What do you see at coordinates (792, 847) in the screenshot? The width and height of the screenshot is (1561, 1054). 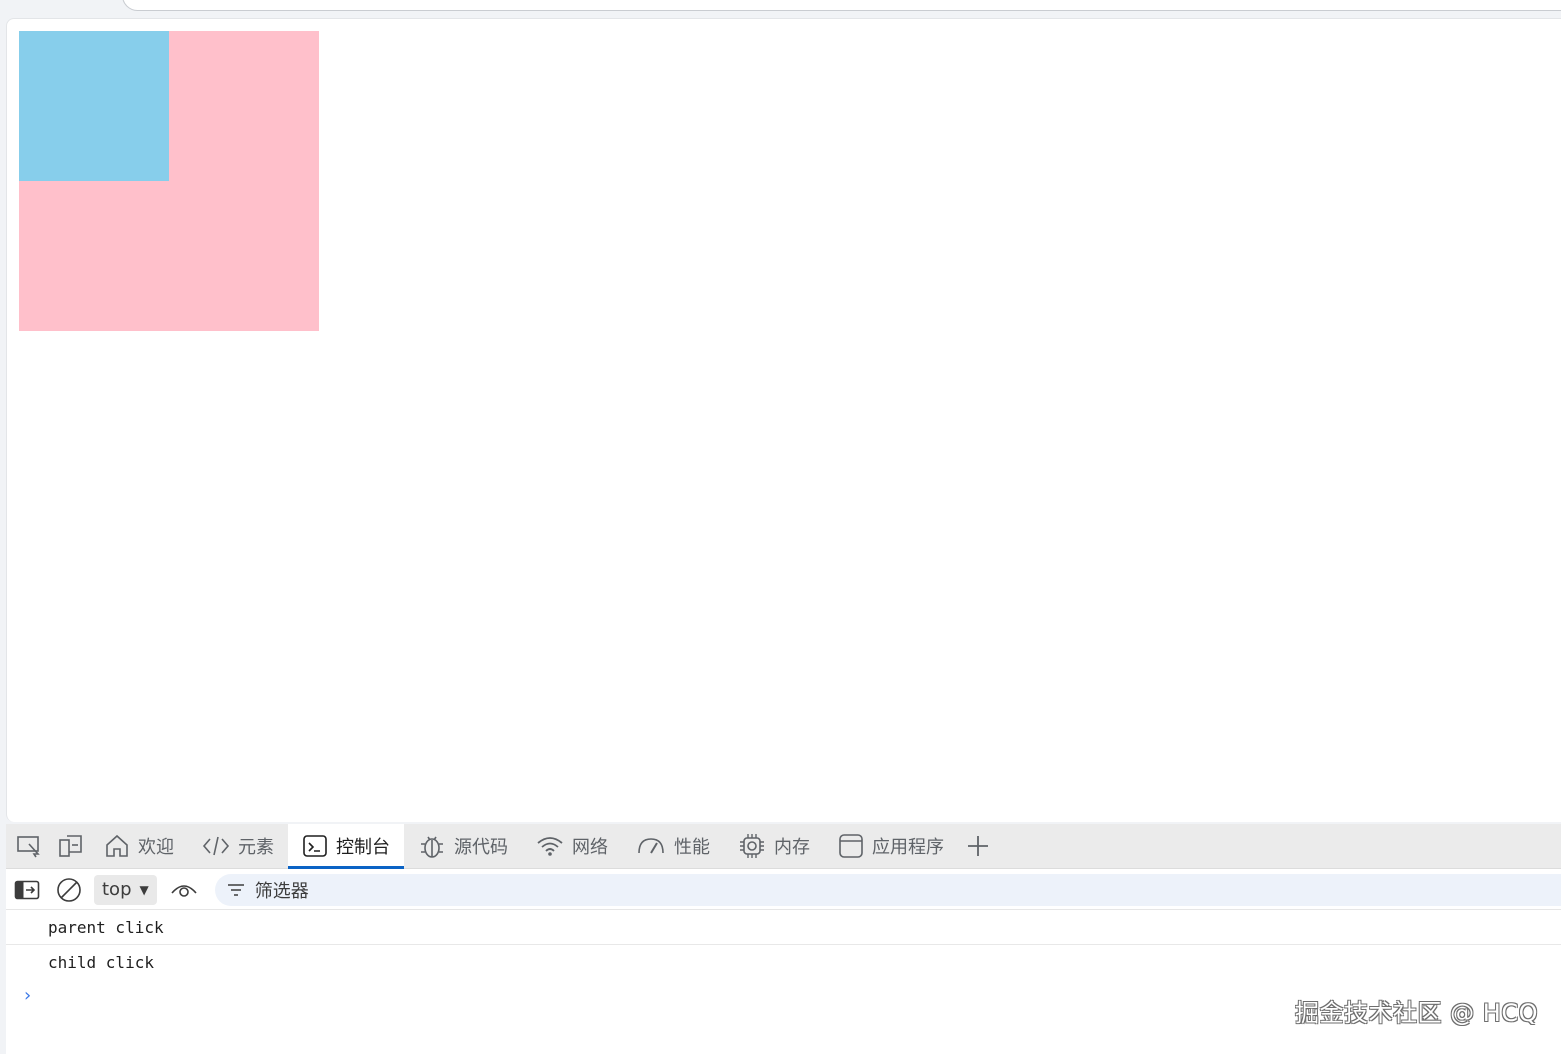 I see `tab-label: 内存` at bounding box center [792, 847].